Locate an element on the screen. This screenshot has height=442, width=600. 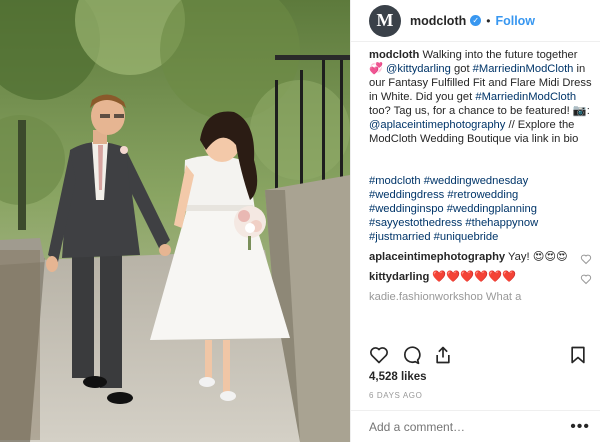
likes-count: 4,528 likes is located at coordinates (398, 377).